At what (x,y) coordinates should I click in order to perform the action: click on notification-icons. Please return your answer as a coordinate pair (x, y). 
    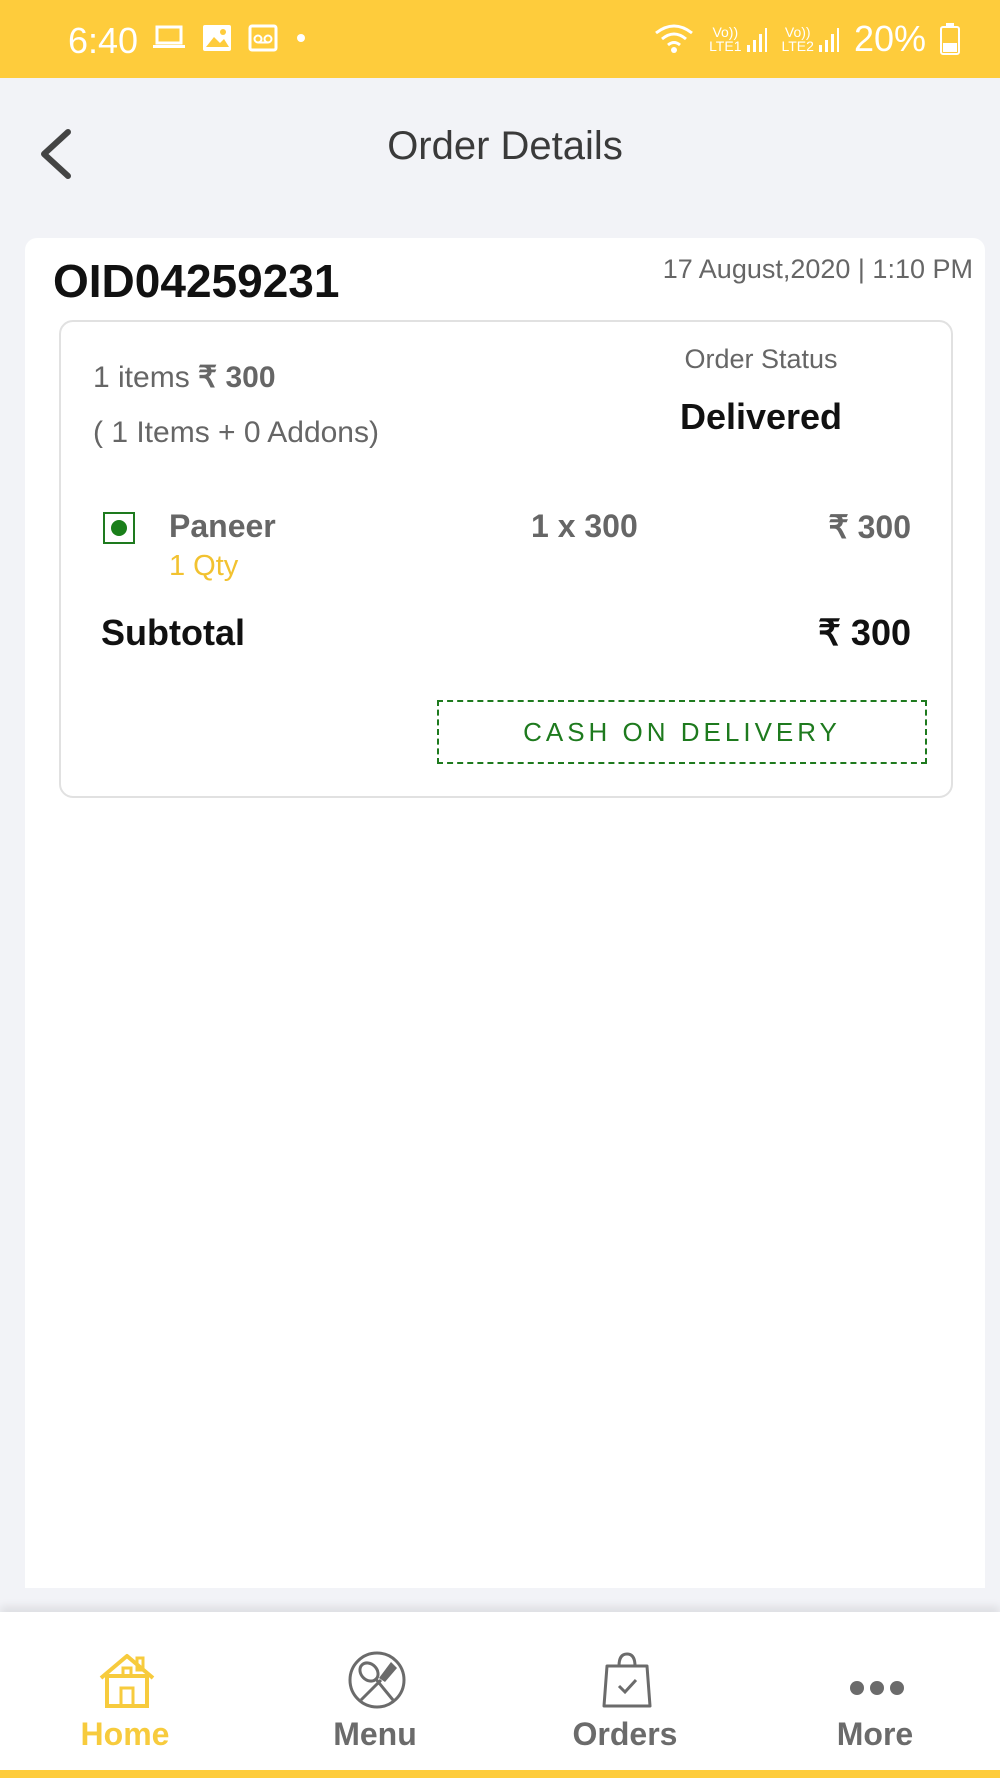
    Looking at the image, I should click on (230, 38).